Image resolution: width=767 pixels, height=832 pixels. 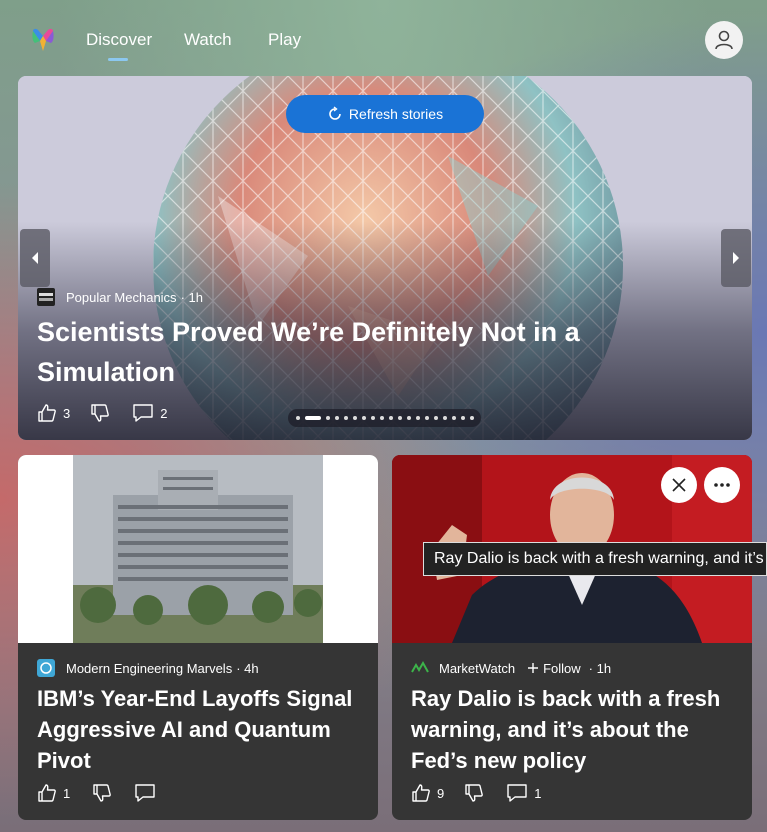 What do you see at coordinates (396, 114) in the screenshot?
I see `refresh-stories-label: Refresh stories` at bounding box center [396, 114].